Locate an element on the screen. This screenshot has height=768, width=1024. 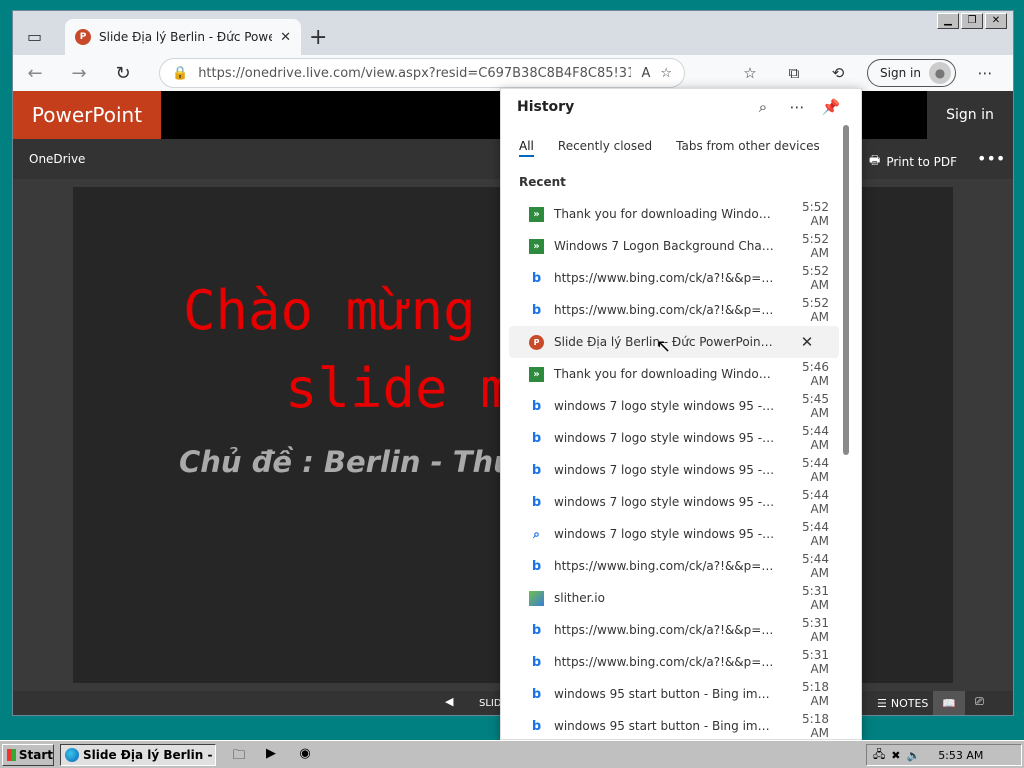
notes-label: NOTES is located at coordinates (909, 703).